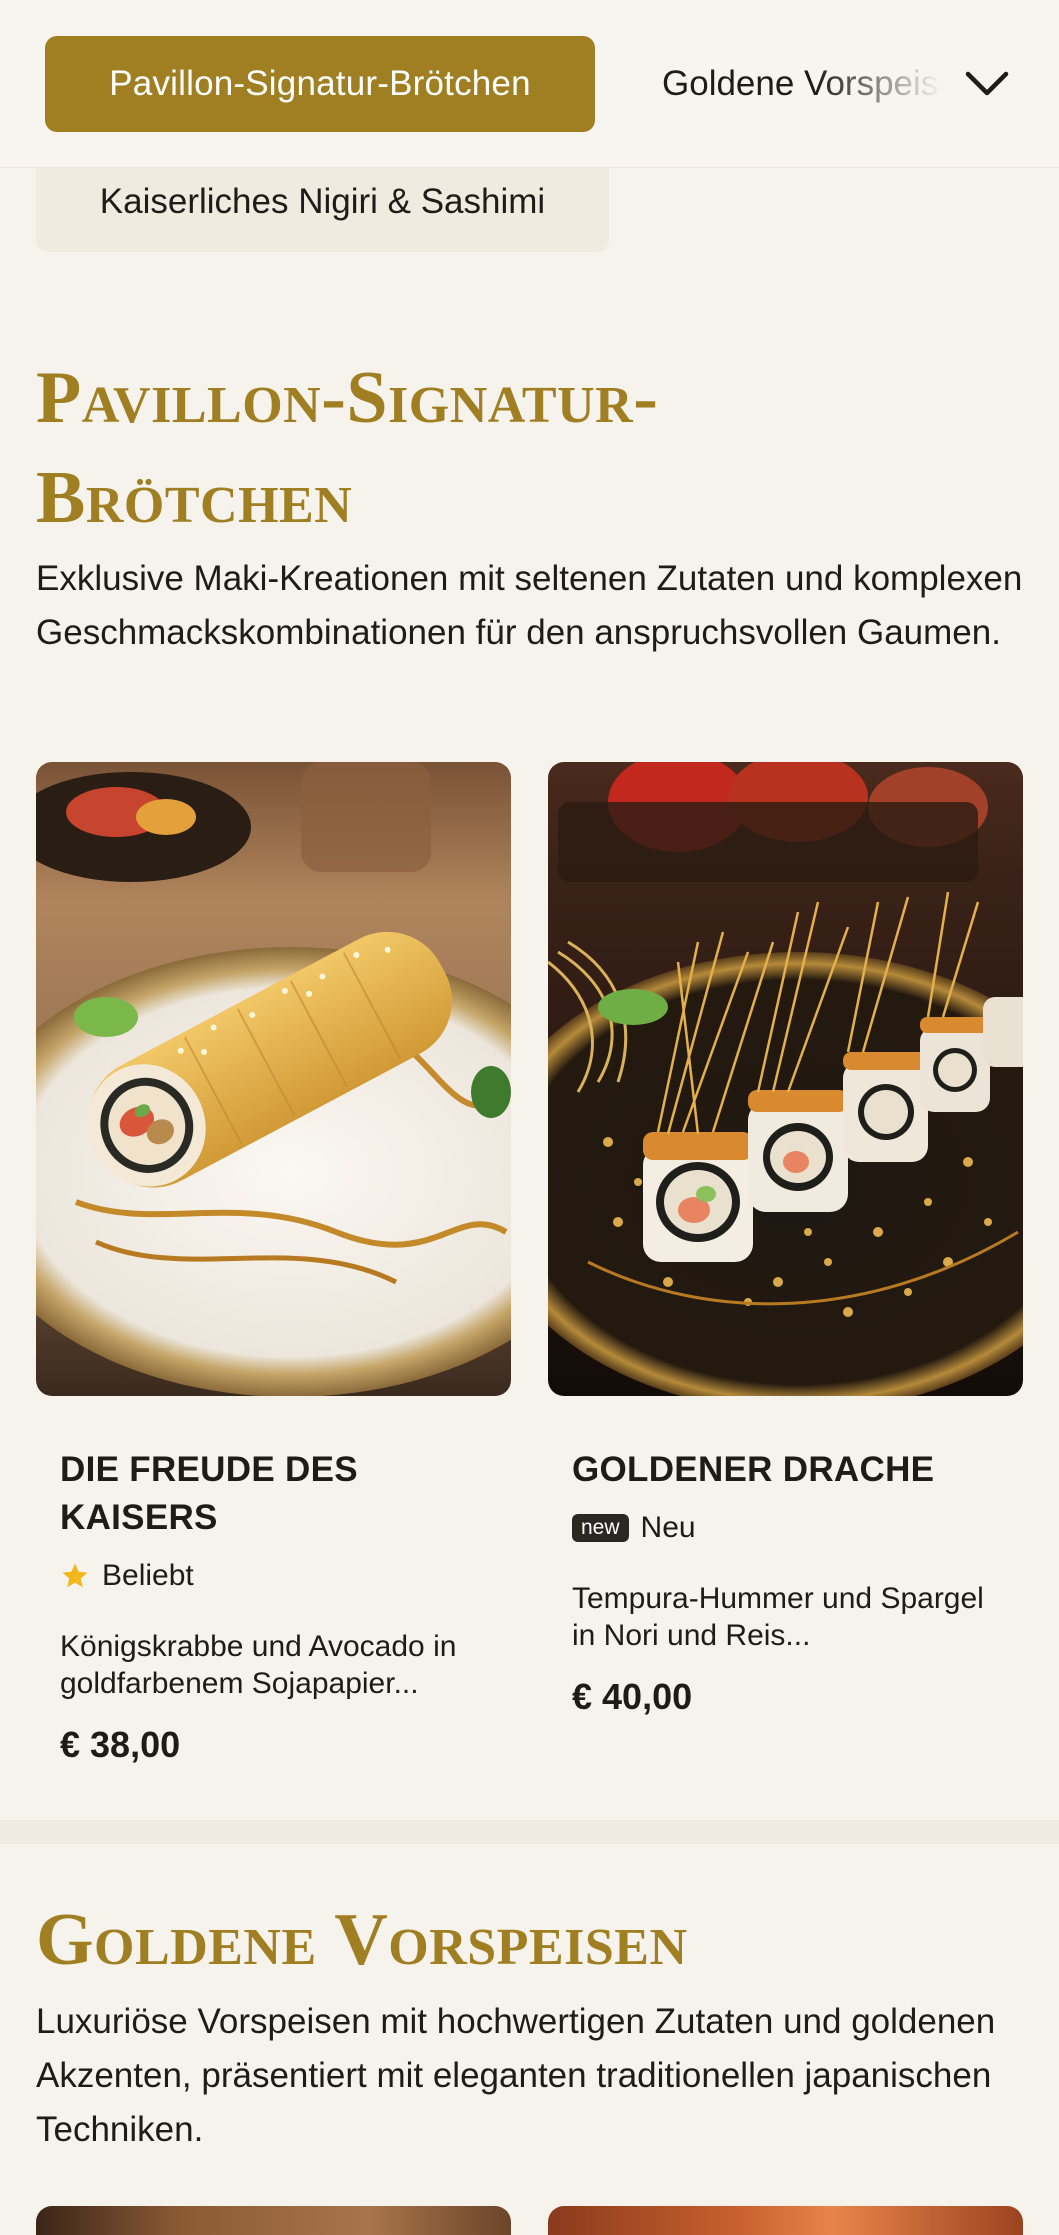 The width and height of the screenshot is (1059, 2235). Describe the element at coordinates (529, 1832) in the screenshot. I see `section-divider` at that location.